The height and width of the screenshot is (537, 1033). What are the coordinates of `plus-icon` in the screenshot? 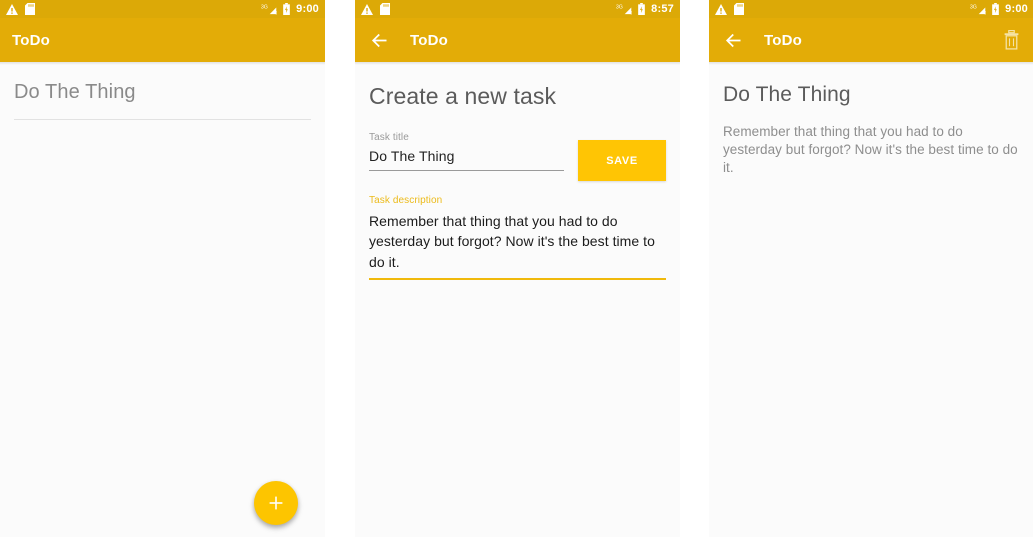 It's located at (276, 503).